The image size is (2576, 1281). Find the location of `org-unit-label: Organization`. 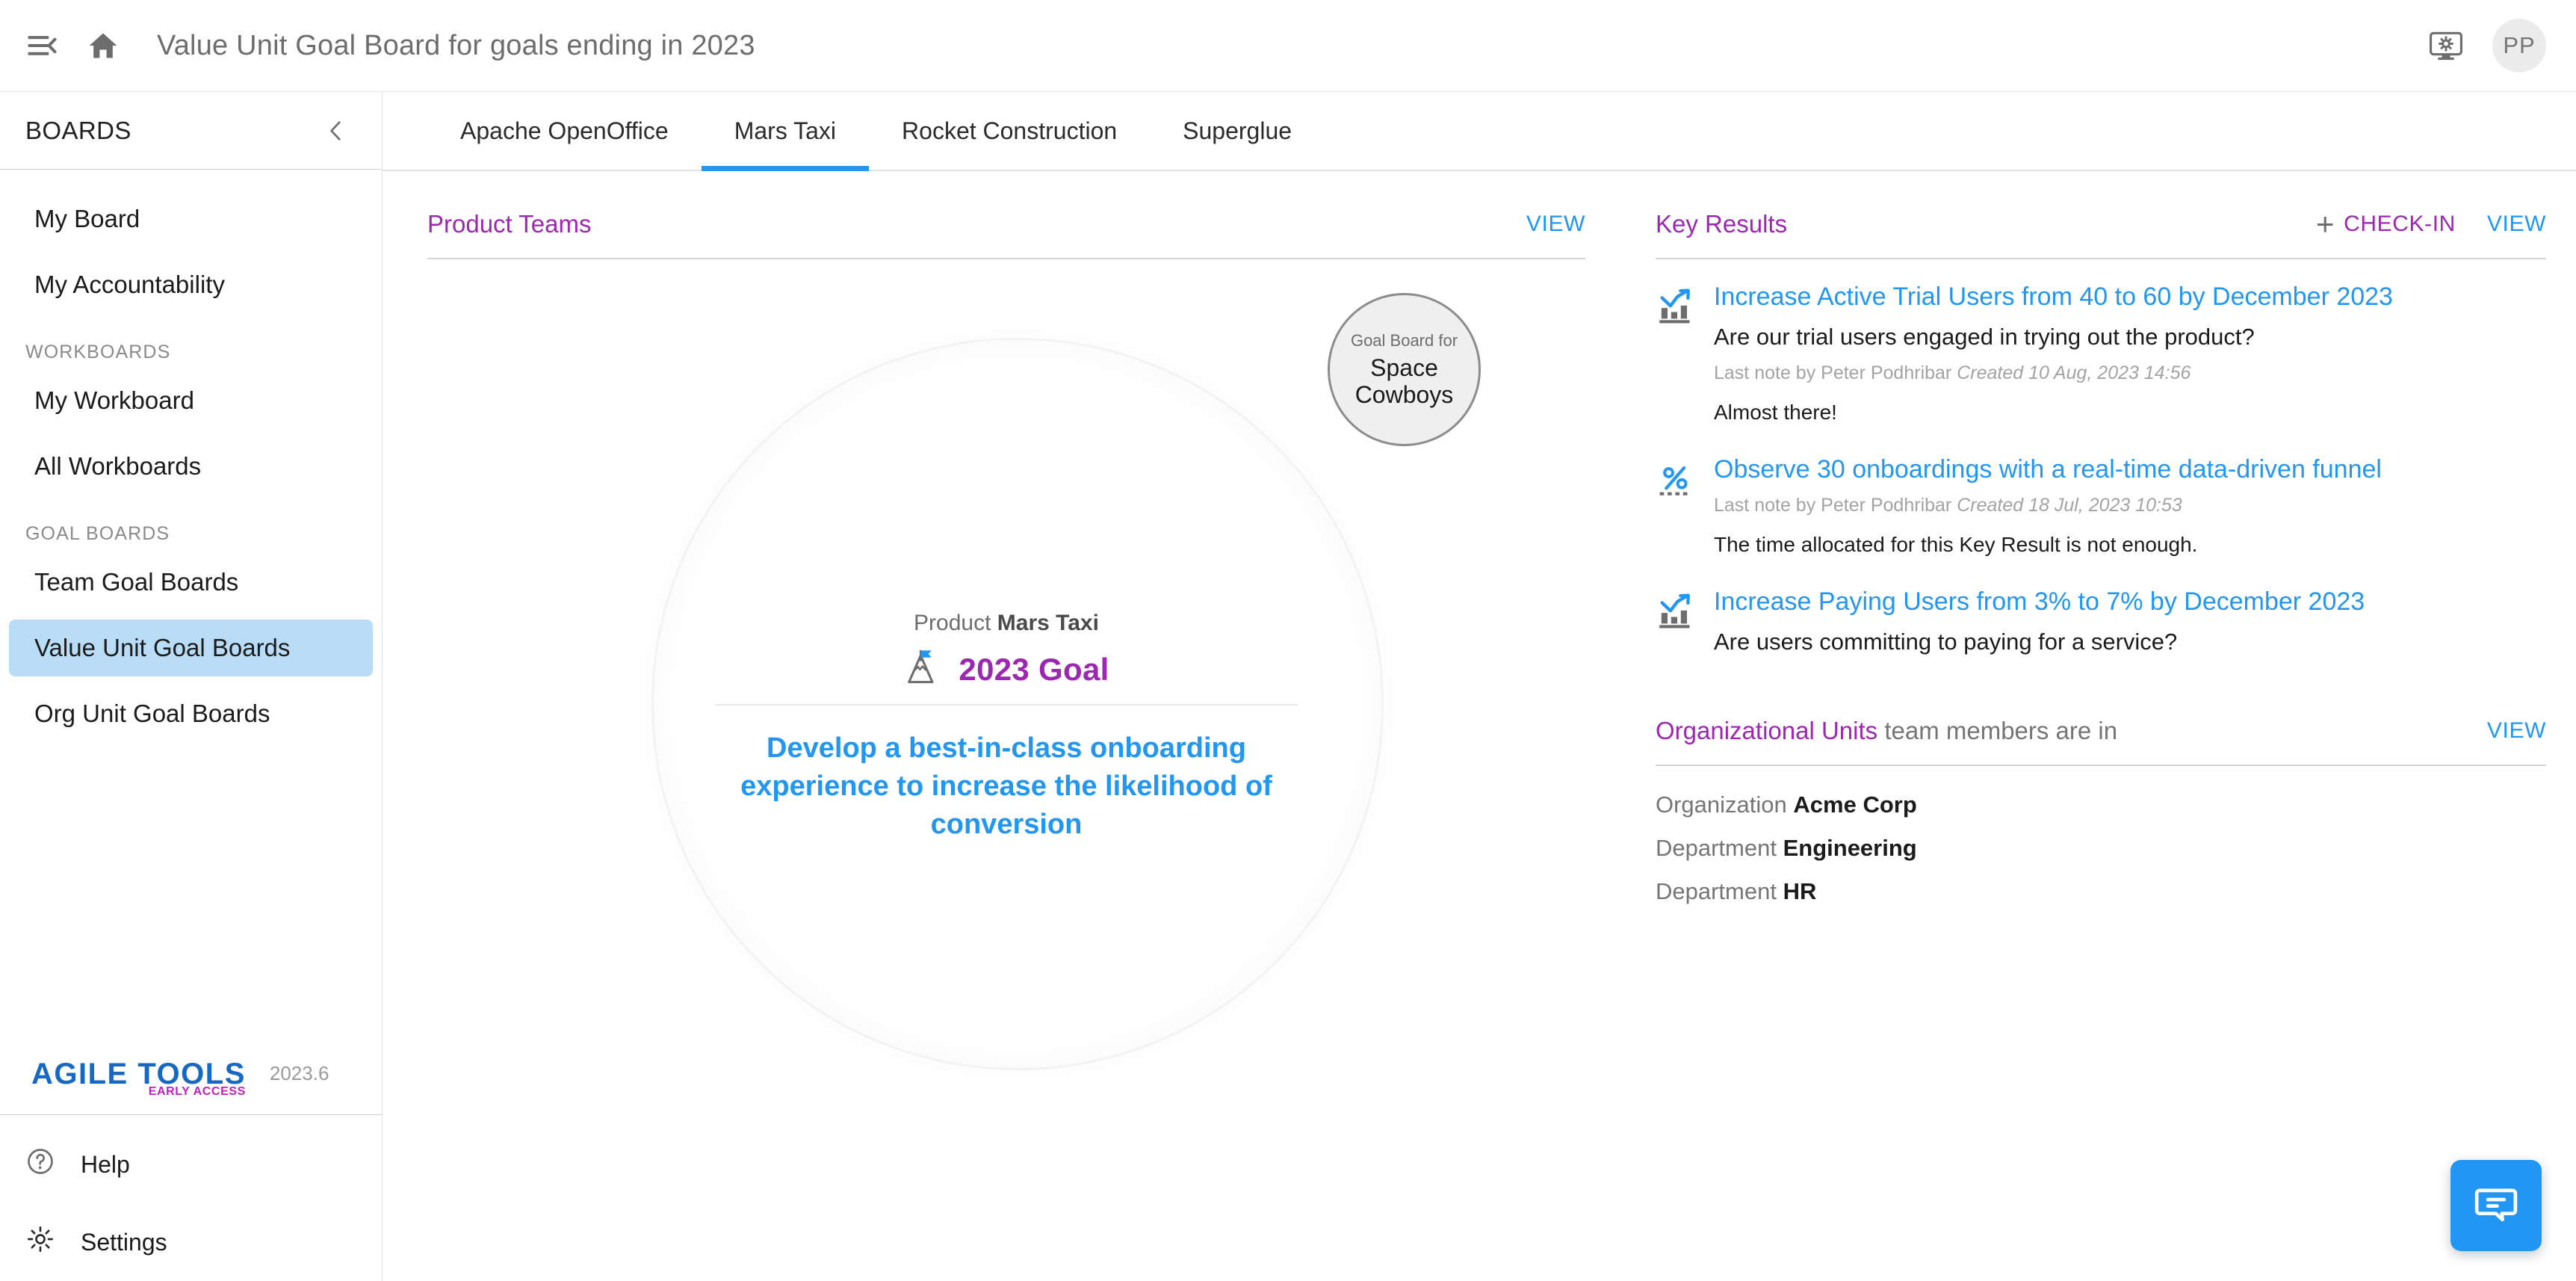

org-unit-label: Organization is located at coordinates (1721, 804).